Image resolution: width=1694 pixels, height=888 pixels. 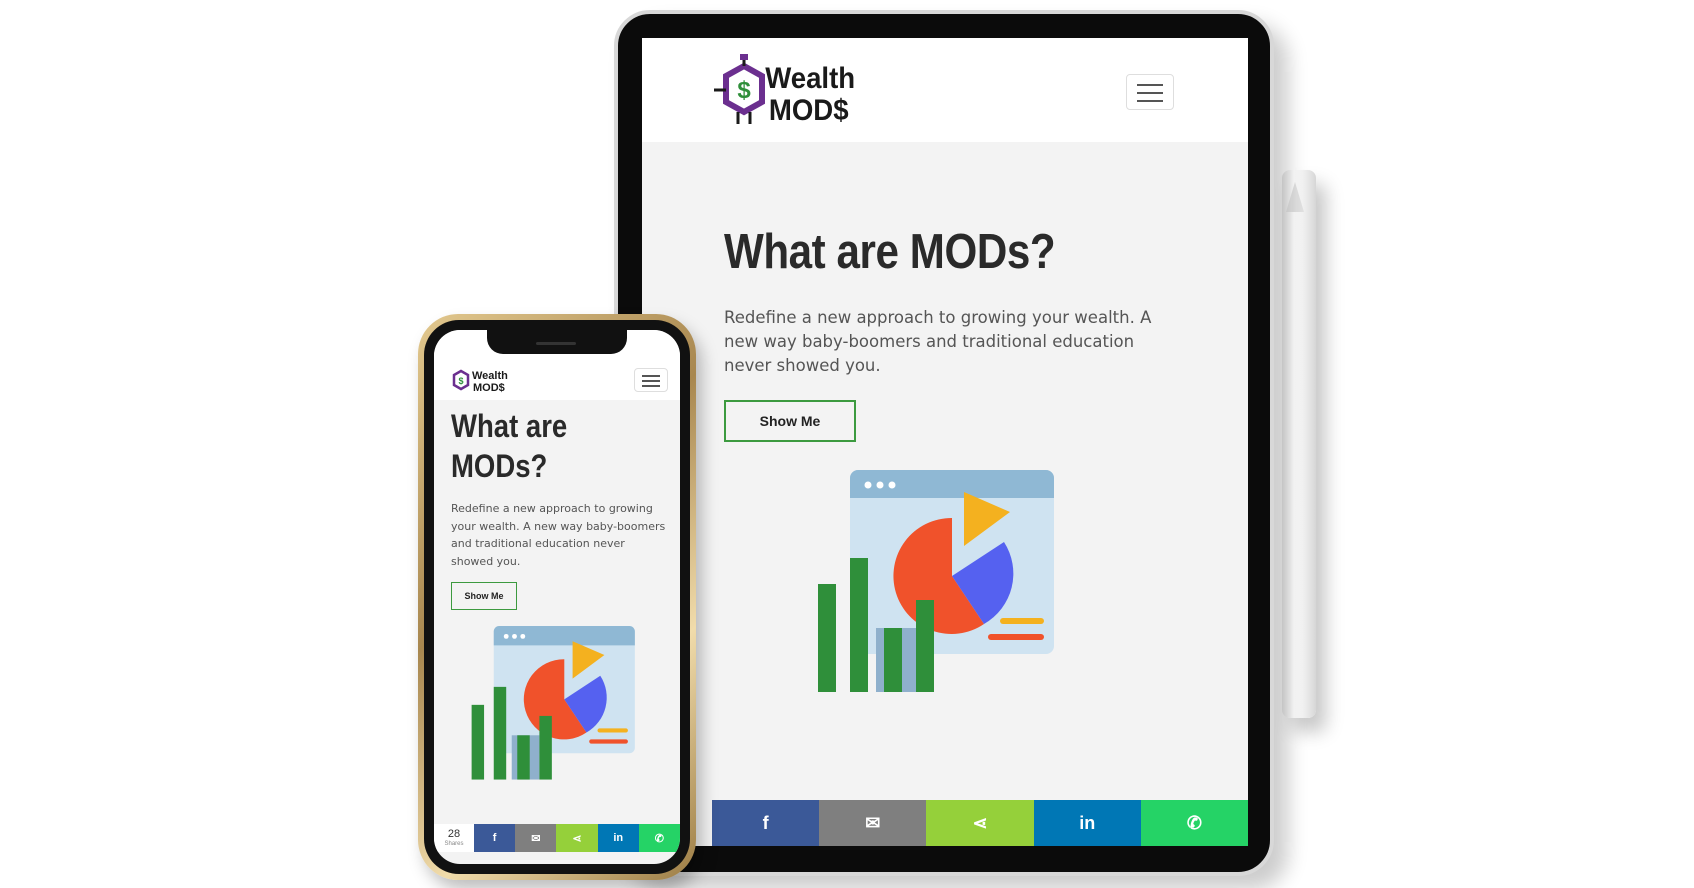 I want to click on logo-mark-icon: $ Wealth MOD$, so click(x=784, y=90).